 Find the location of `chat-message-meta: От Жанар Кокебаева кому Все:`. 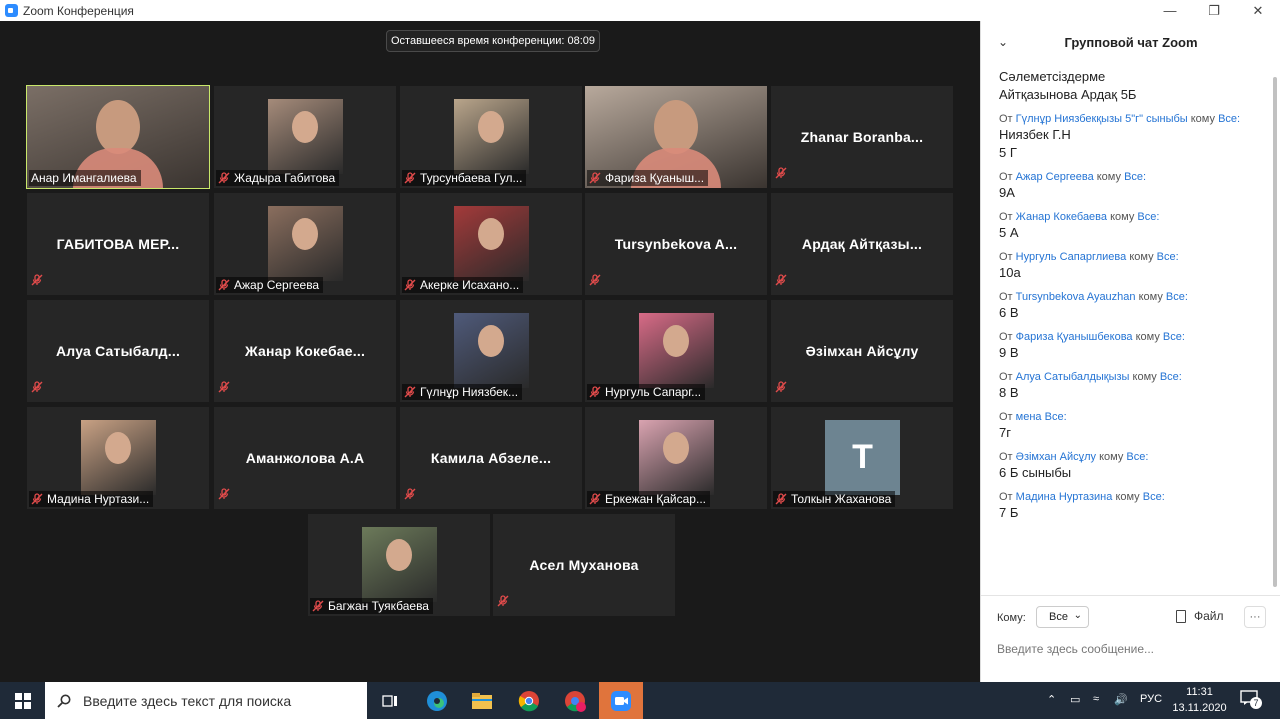

chat-message-meta: От Жанар Кокебаева кому Все: is located at coordinates (1135, 217).